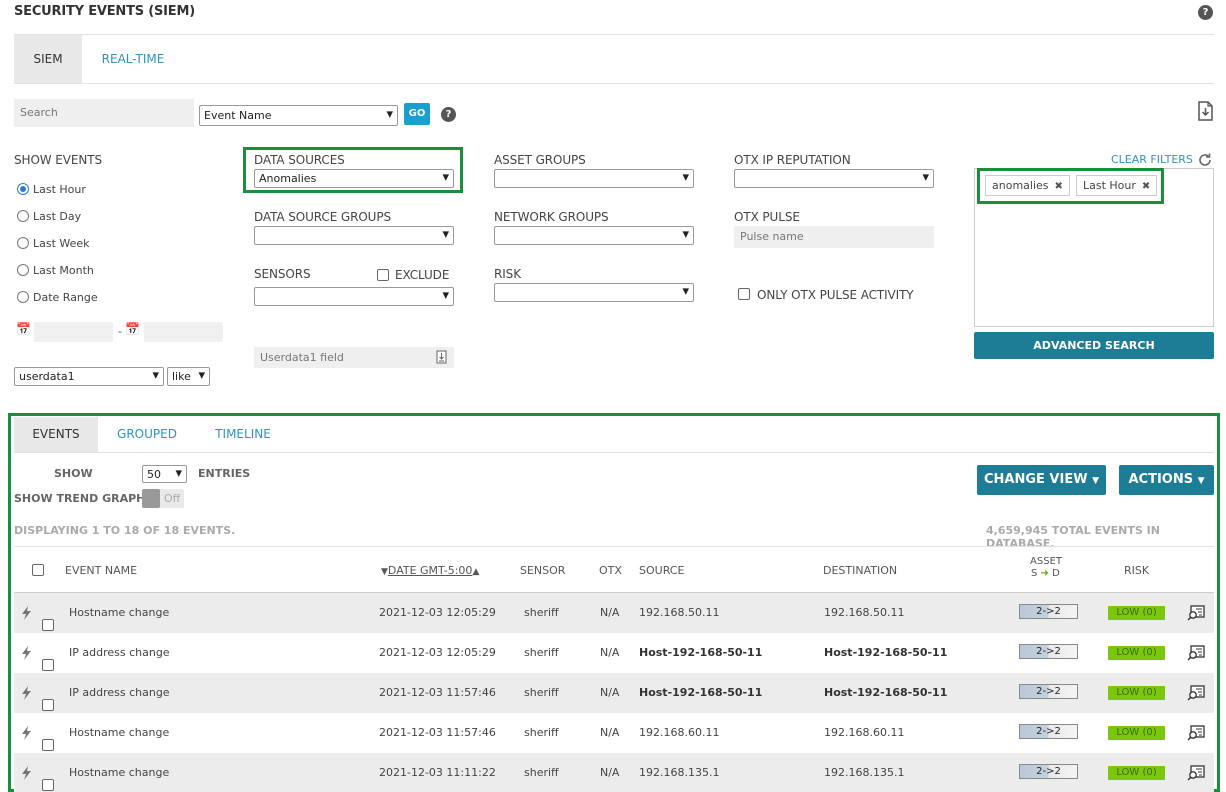 This screenshot has width=1226, height=792. Describe the element at coordinates (422, 275) in the screenshot. I see `exclude-label: EXCLUDE` at that location.